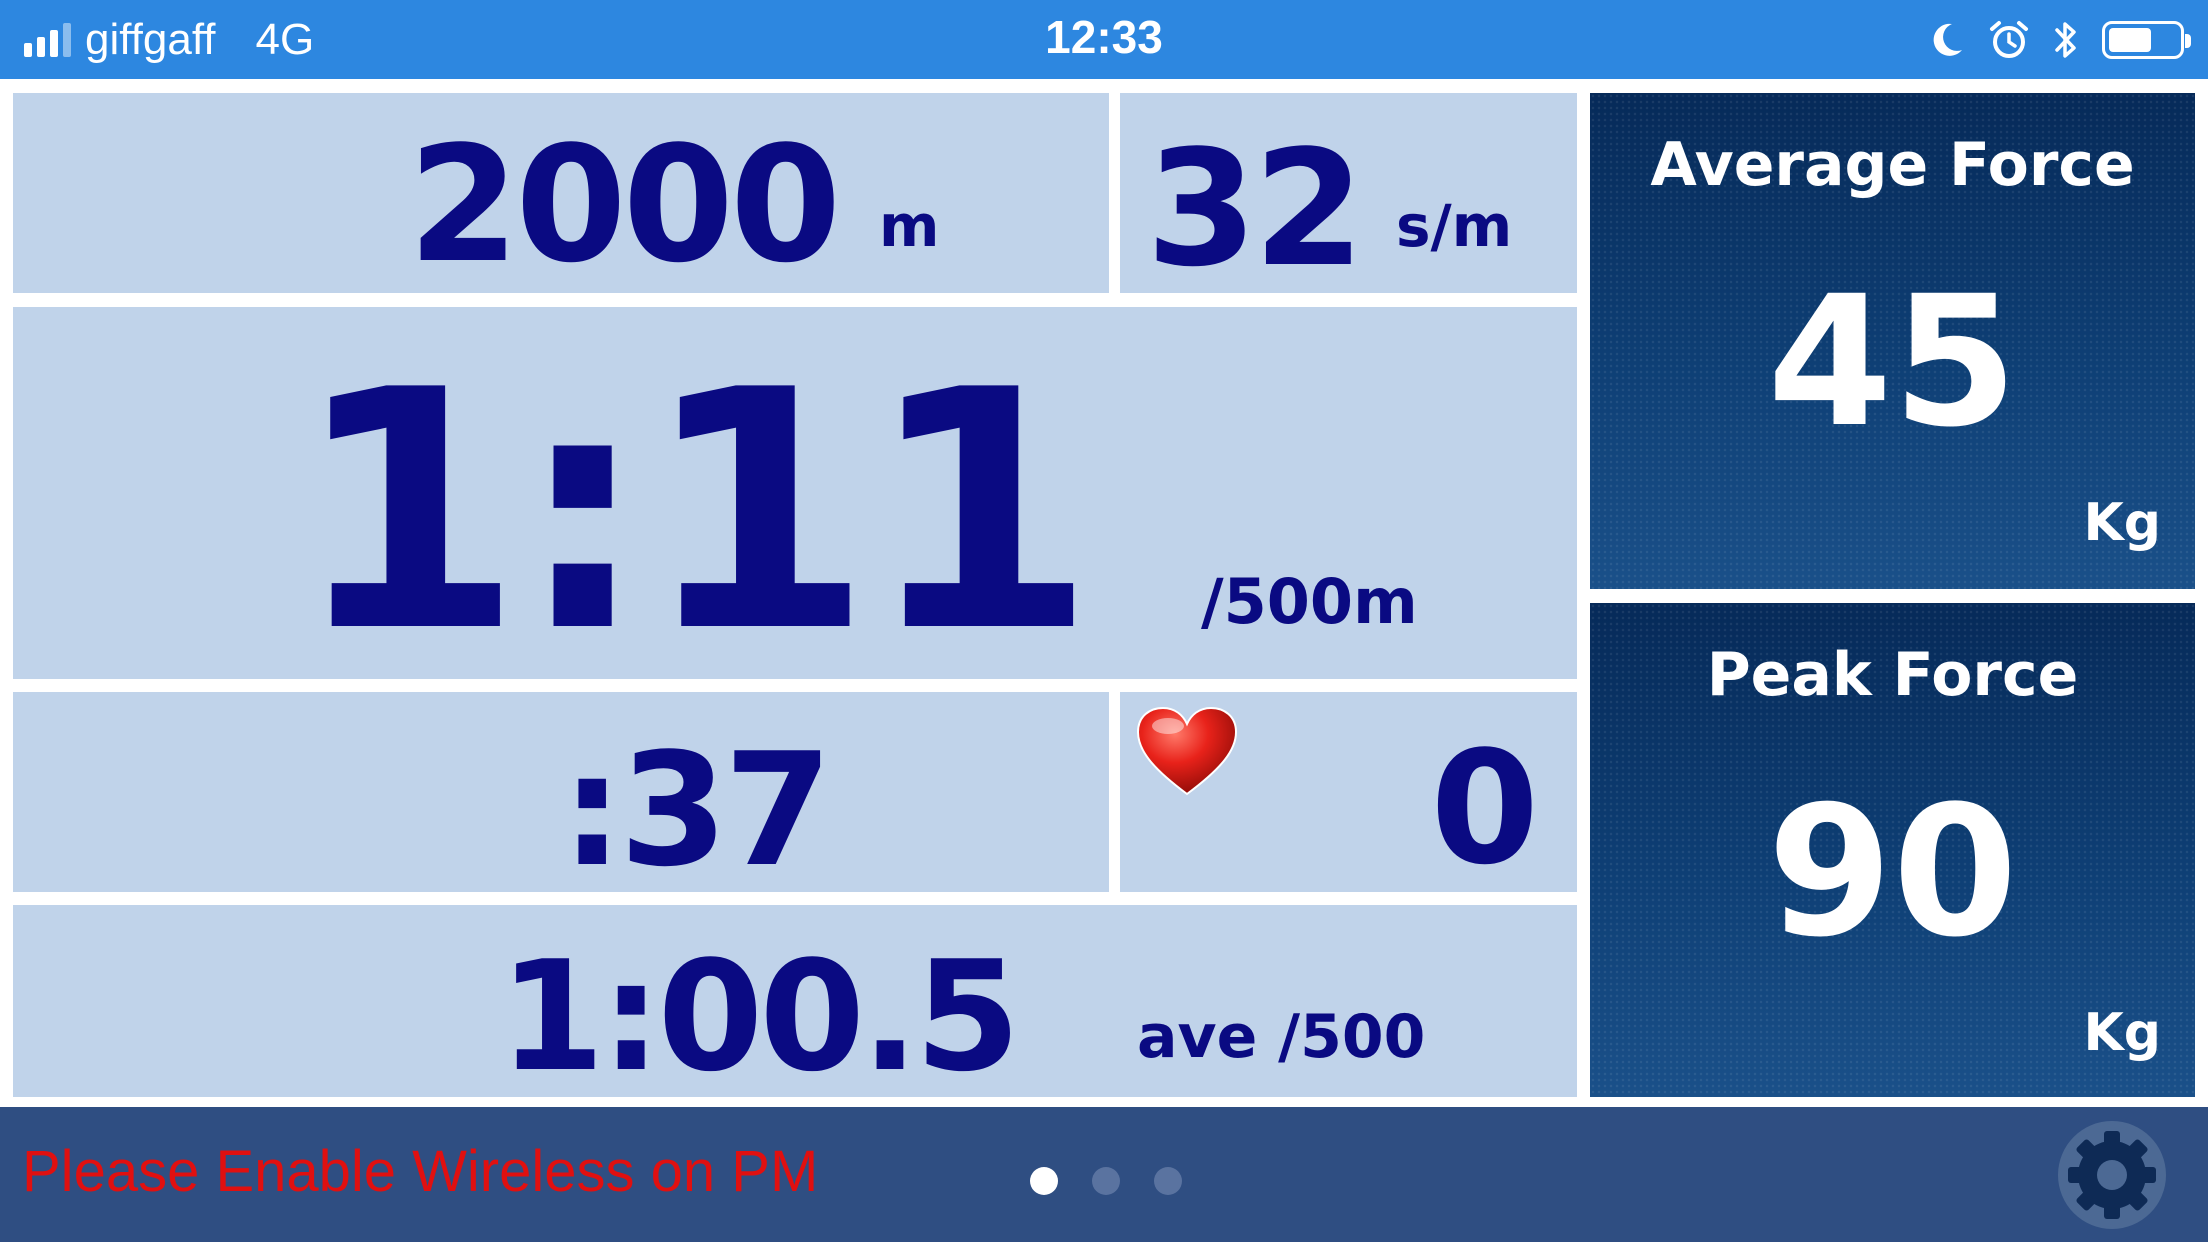 This screenshot has width=2208, height=1242. What do you see at coordinates (1309, 601) in the screenshot?
I see `split-unit: /500m` at bounding box center [1309, 601].